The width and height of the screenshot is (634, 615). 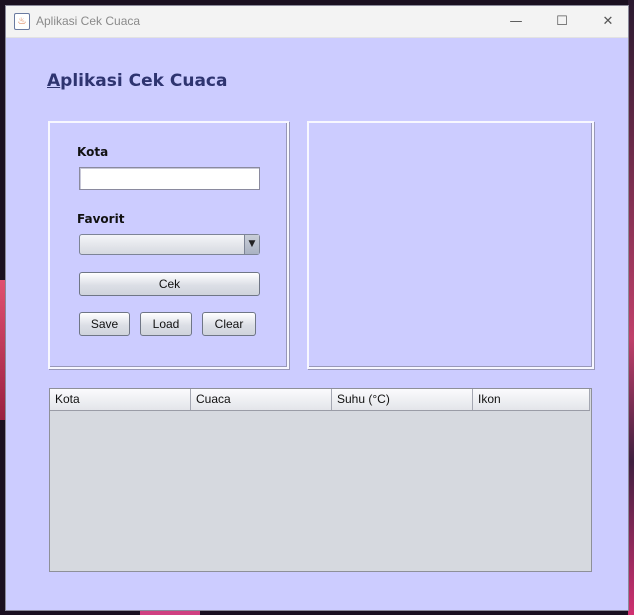 I want to click on table-header: Kota Cuaca Suhu (°C) Ikon, so click(x=320, y=400).